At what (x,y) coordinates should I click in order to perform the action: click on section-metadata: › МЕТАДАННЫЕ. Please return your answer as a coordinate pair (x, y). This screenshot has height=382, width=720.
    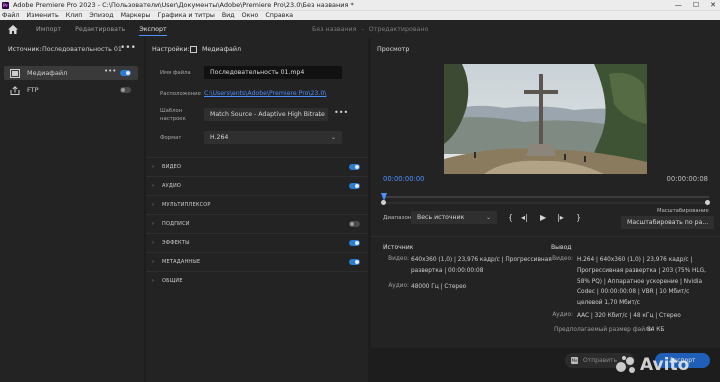
    Looking at the image, I should click on (257, 261).